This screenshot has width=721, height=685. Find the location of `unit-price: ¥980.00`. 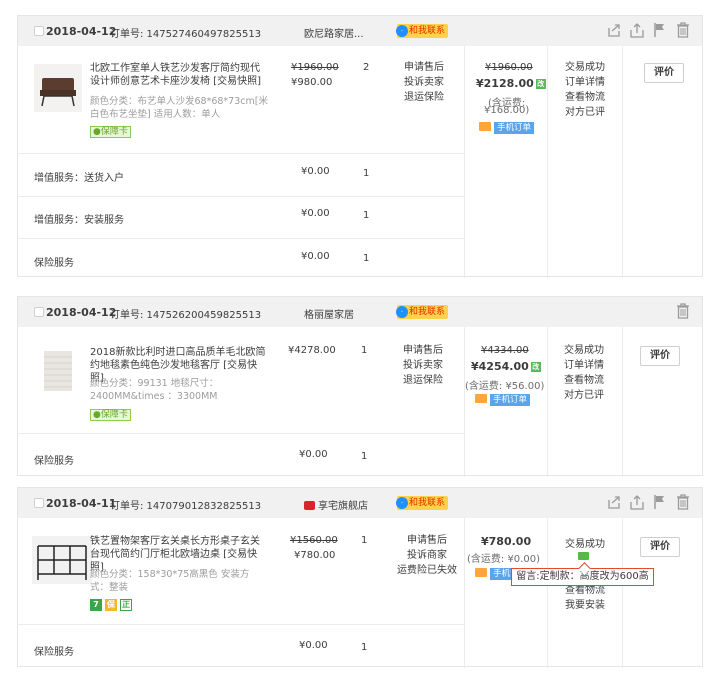

unit-price: ¥980.00 is located at coordinates (312, 82).